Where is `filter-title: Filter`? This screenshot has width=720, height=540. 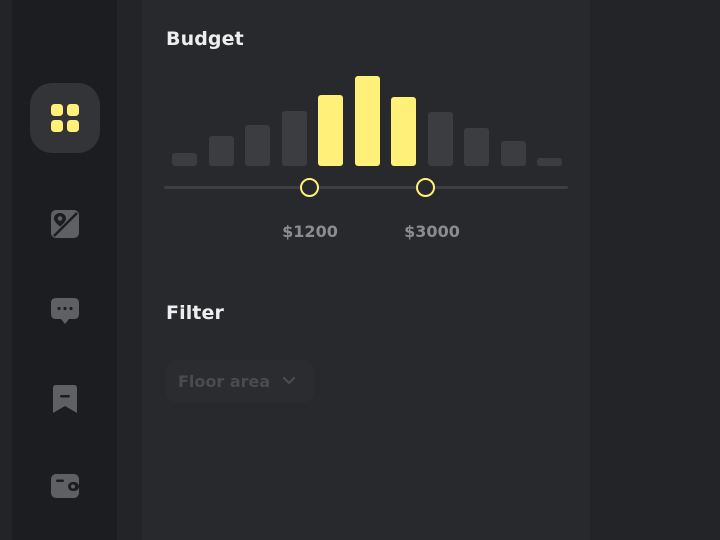 filter-title: Filter is located at coordinates (195, 313).